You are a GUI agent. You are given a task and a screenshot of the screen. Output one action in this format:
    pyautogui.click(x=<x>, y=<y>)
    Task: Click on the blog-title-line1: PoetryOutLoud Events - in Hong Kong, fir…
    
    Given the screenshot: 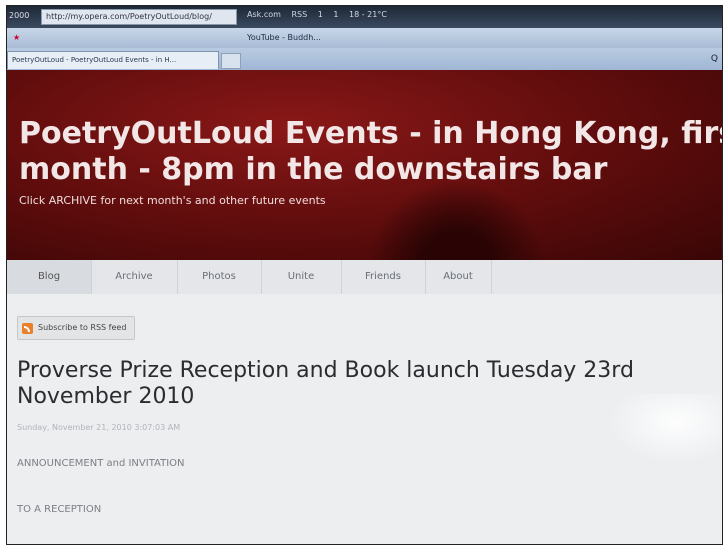 What is the action you would take?
    pyautogui.click(x=370, y=133)
    